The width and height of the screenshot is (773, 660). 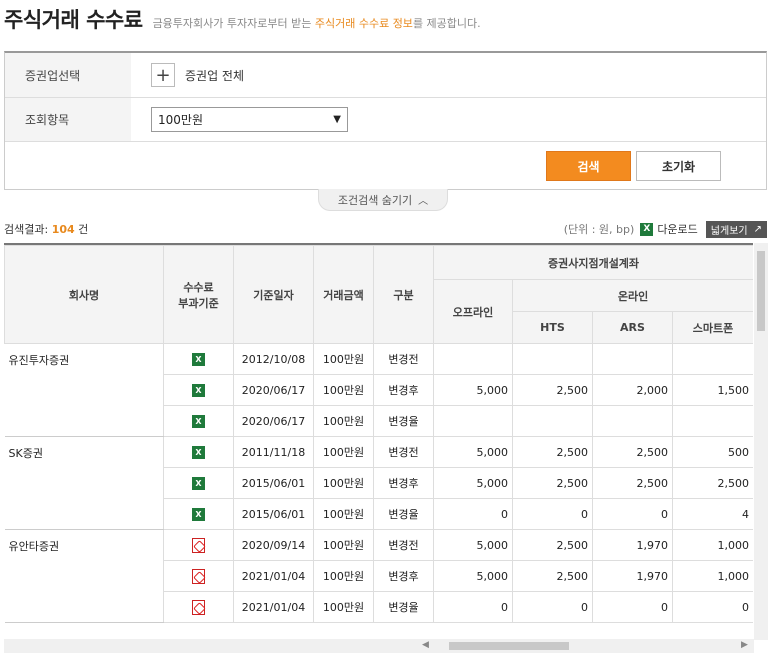 What do you see at coordinates (273, 421) in the screenshot?
I see `date-cell: 2020/06/17` at bounding box center [273, 421].